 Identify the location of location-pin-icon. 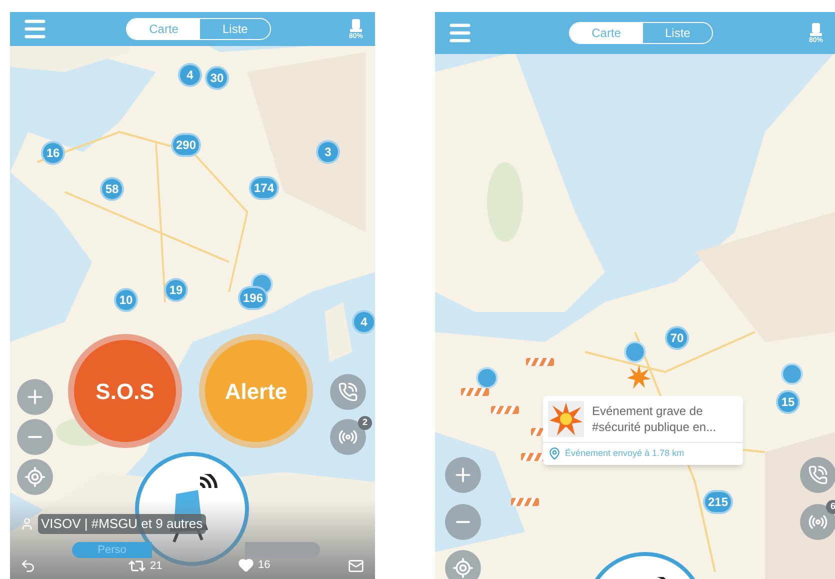
(554, 453).